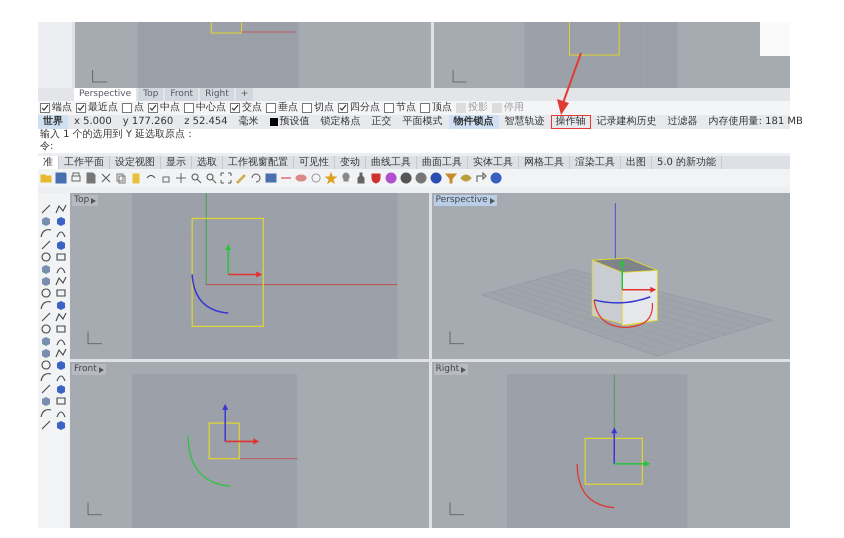 The image size is (844, 538). I want to click on viewport-title: Right, so click(451, 369).